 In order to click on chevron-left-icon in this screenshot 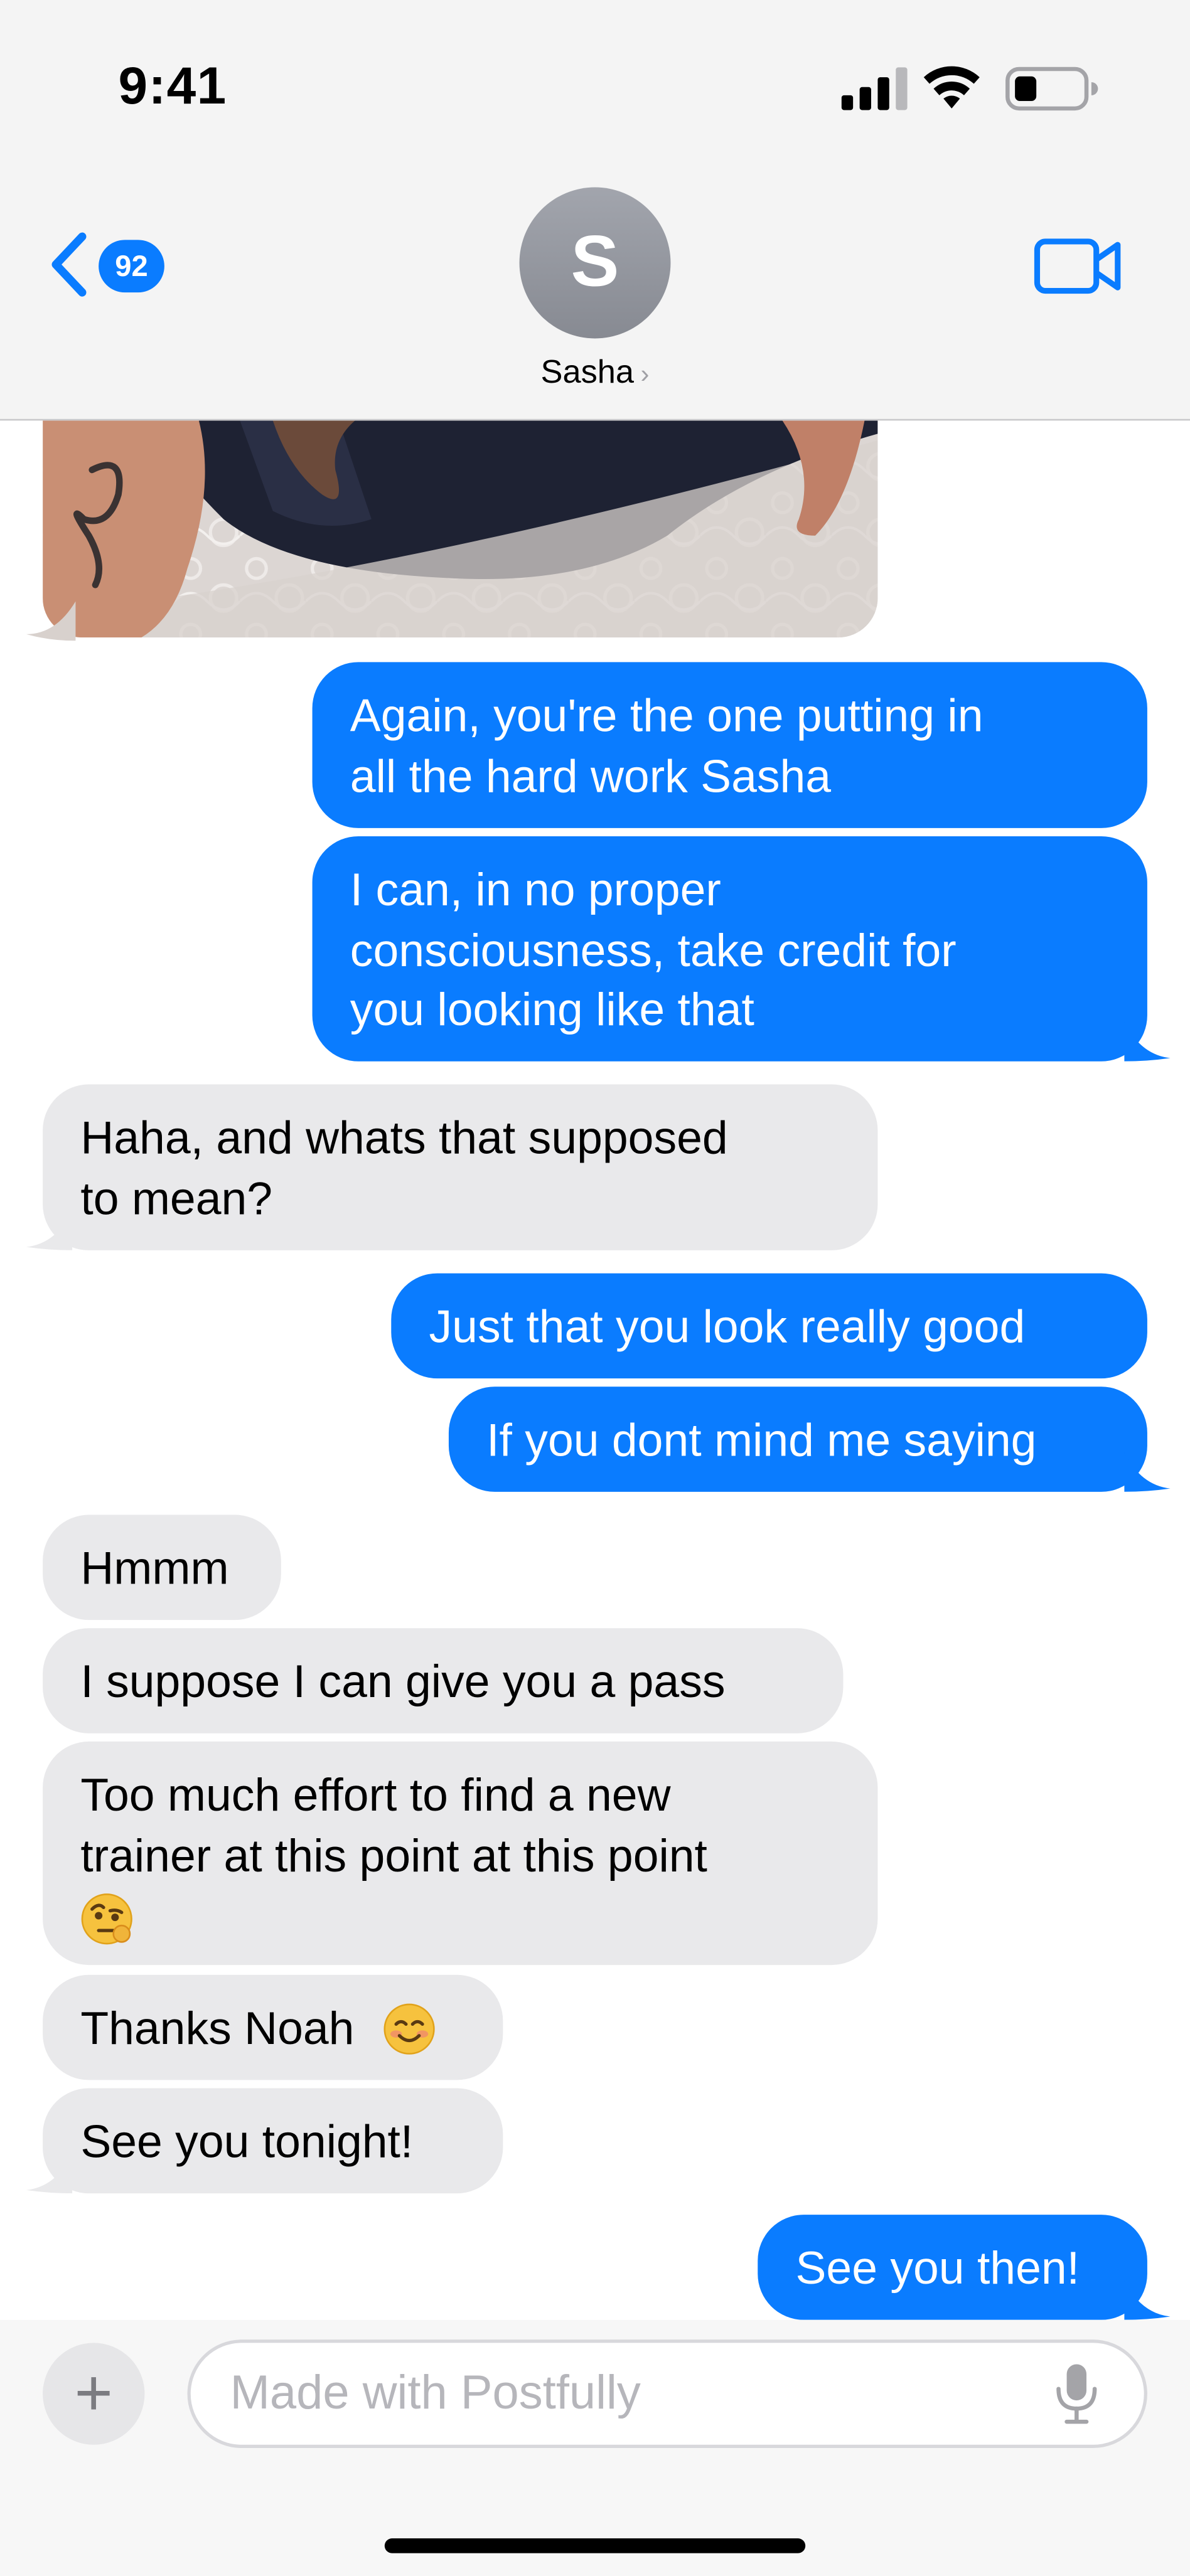, I will do `click(69, 264)`.